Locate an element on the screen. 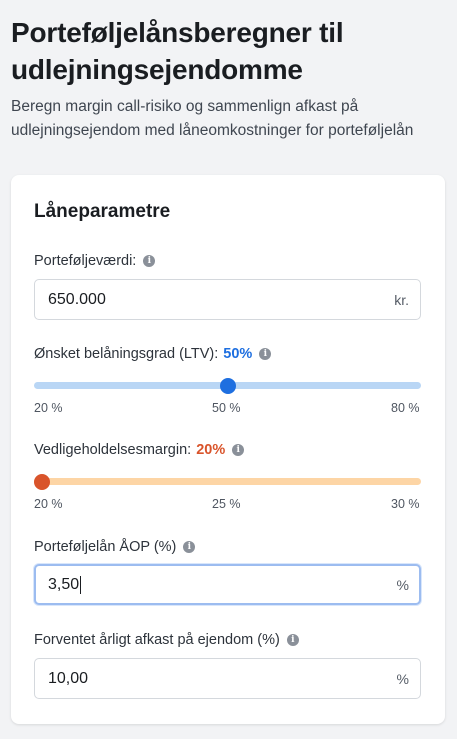 The height and width of the screenshot is (739, 457). apr-label: Porteføljelån ÅOP (%) i is located at coordinates (115, 547).